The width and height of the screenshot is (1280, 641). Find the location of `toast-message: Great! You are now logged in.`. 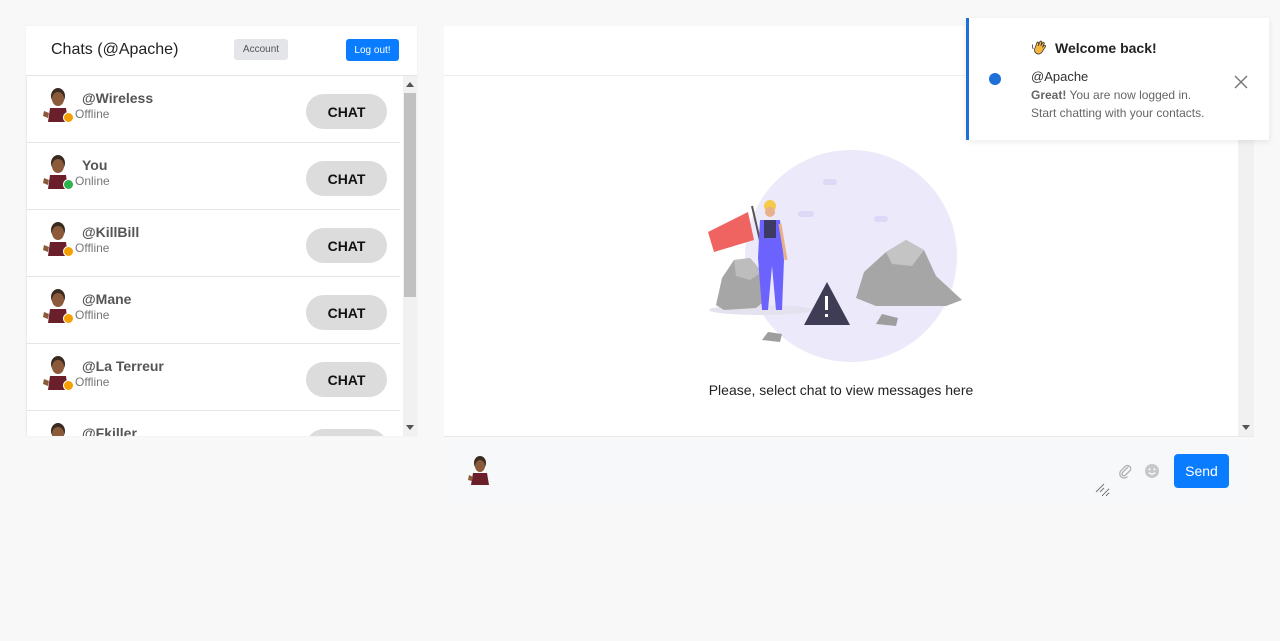

toast-message: Great! You are now logged in. is located at coordinates (1111, 95).